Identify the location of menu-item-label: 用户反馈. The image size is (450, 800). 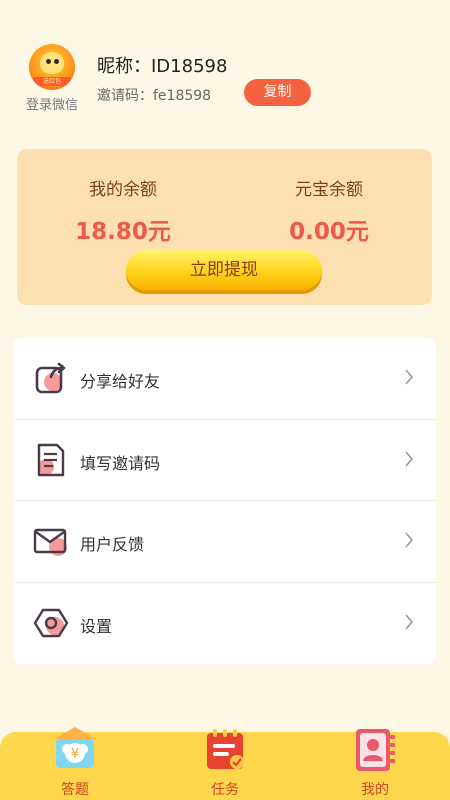
(112, 544).